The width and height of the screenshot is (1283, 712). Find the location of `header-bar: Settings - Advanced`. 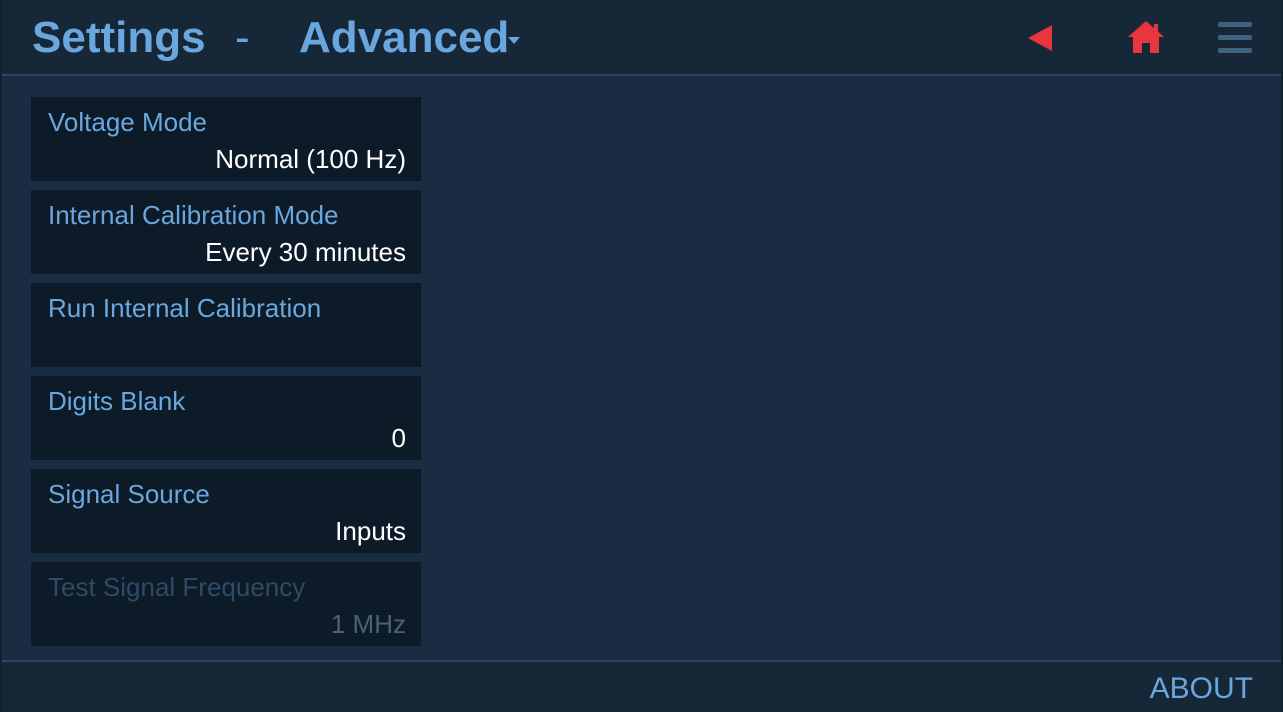

header-bar: Settings - Advanced is located at coordinates (641, 38).